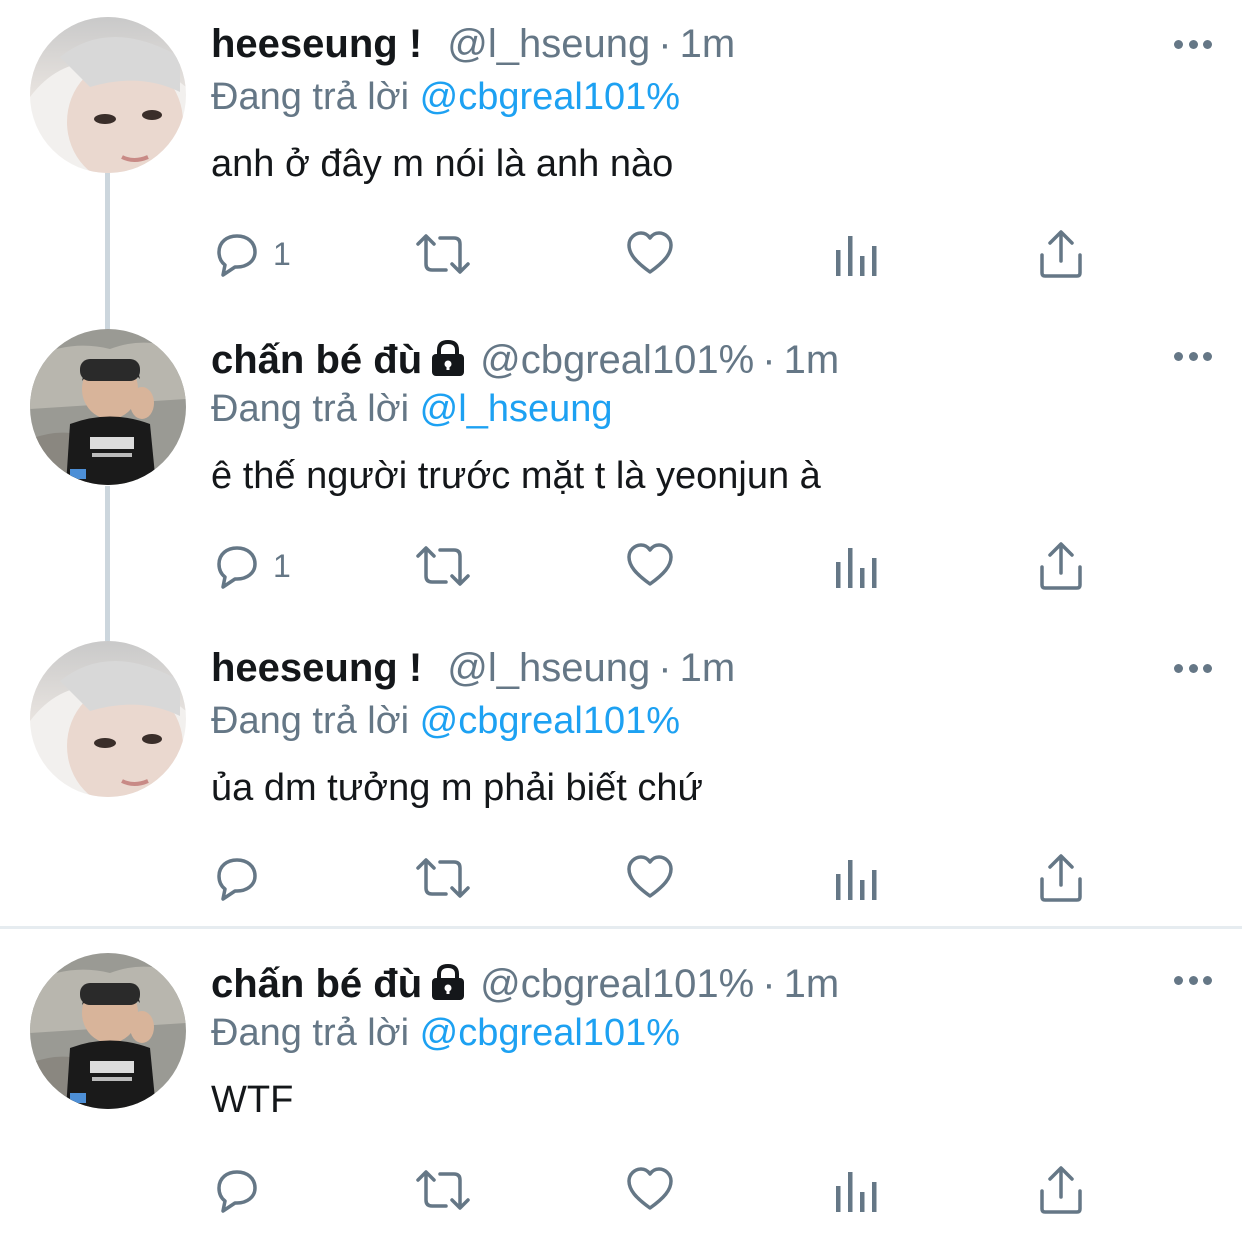 The width and height of the screenshot is (1242, 1238). I want to click on tweet-text: anh ở đây m nói là anh nào, so click(442, 164).